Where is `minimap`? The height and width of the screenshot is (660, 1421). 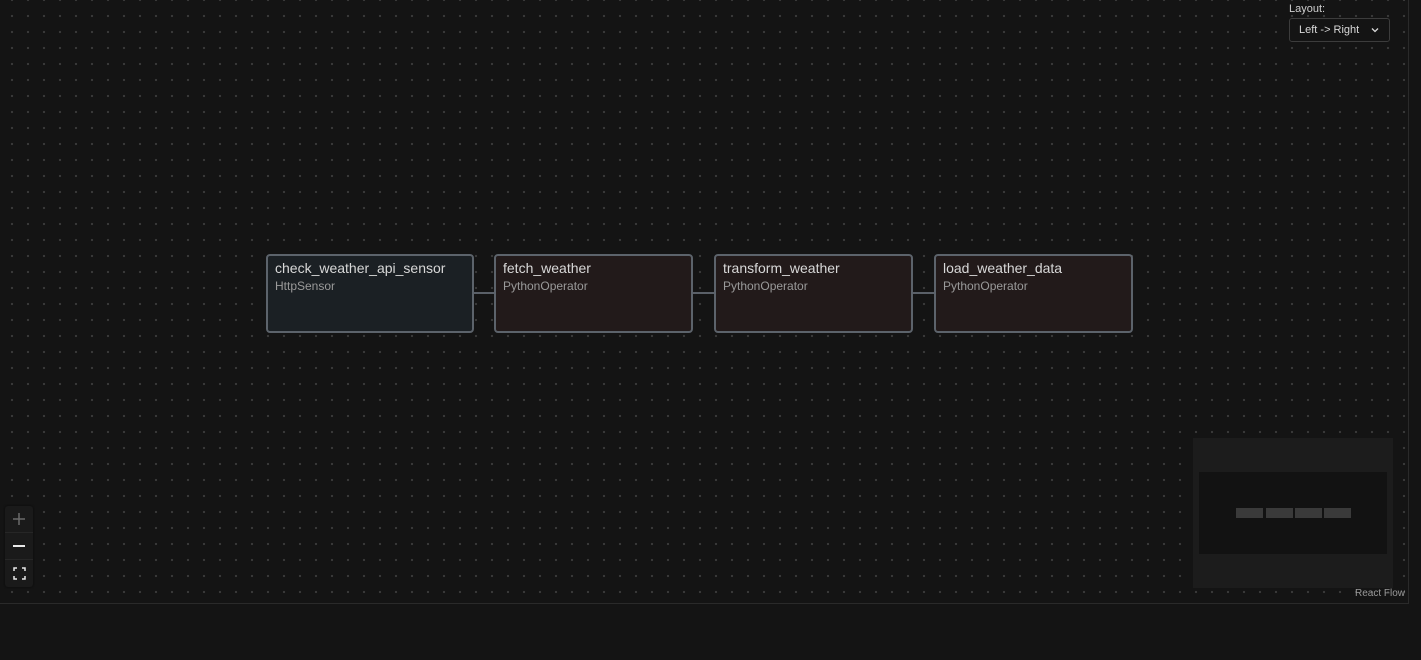 minimap is located at coordinates (1293, 513).